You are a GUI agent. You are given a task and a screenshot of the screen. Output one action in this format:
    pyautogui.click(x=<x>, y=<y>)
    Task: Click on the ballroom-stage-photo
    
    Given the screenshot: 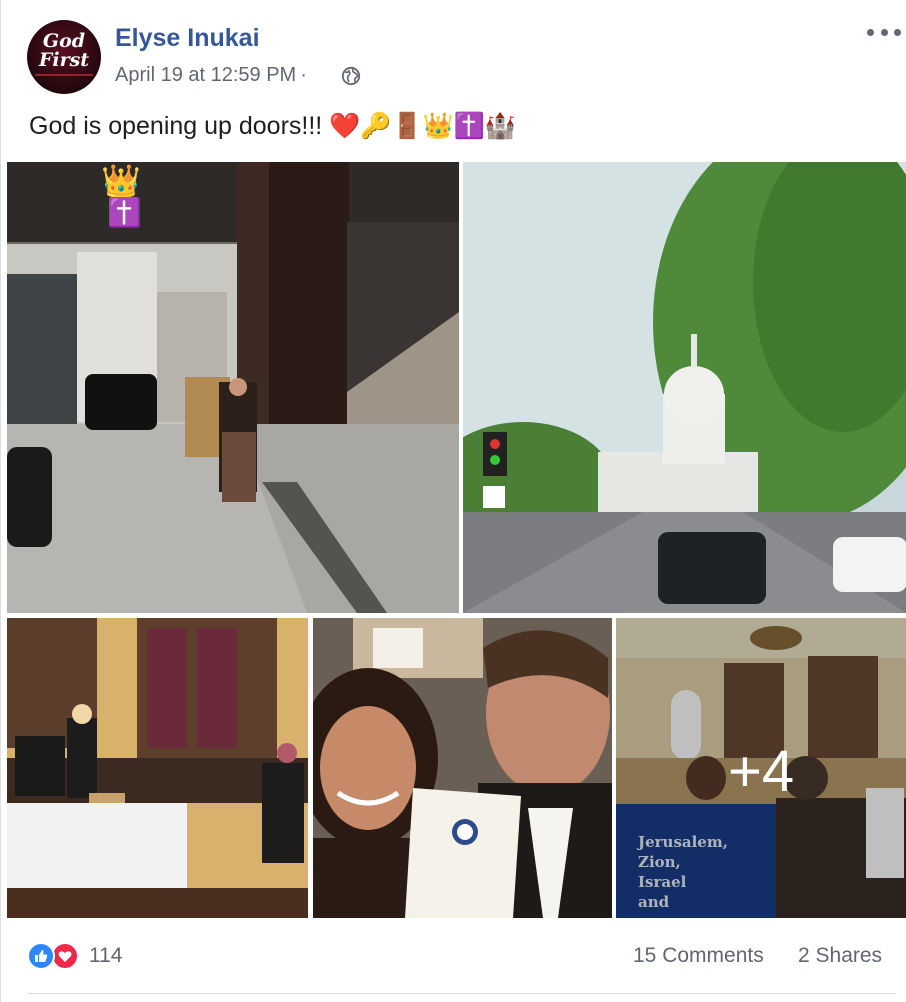 What is the action you would take?
    pyautogui.click(x=157, y=768)
    